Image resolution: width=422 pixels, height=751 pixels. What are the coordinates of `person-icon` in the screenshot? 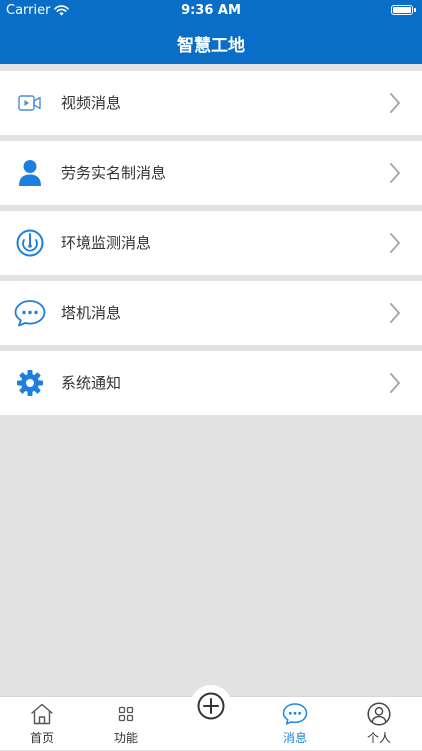 It's located at (30, 173).